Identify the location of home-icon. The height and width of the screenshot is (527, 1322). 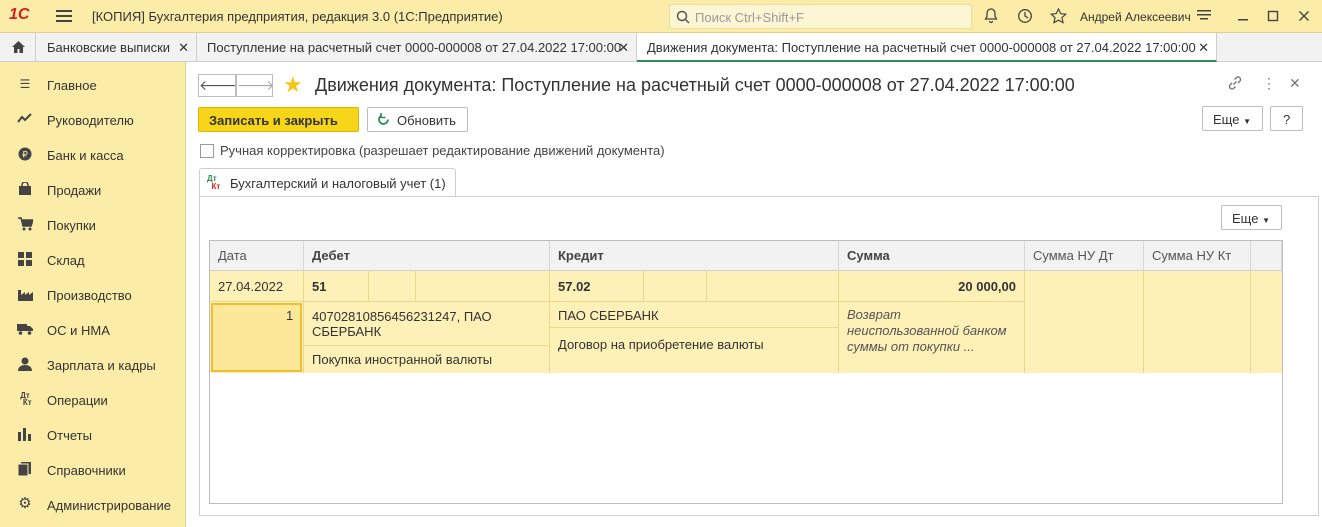
(18, 47).